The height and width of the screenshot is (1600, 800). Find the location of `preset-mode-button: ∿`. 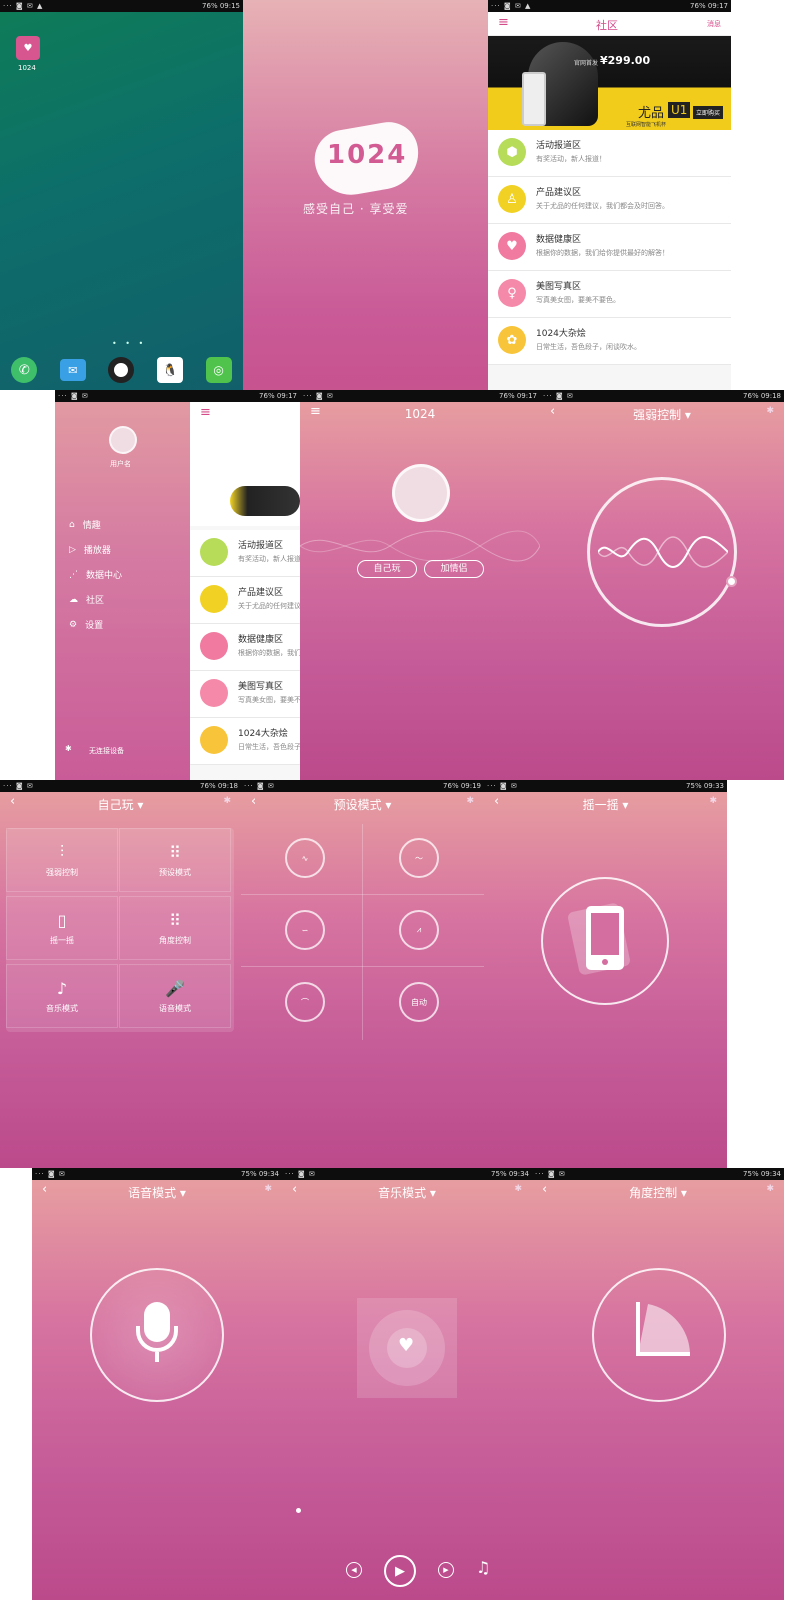

preset-mode-button: ∿ is located at coordinates (305, 858).